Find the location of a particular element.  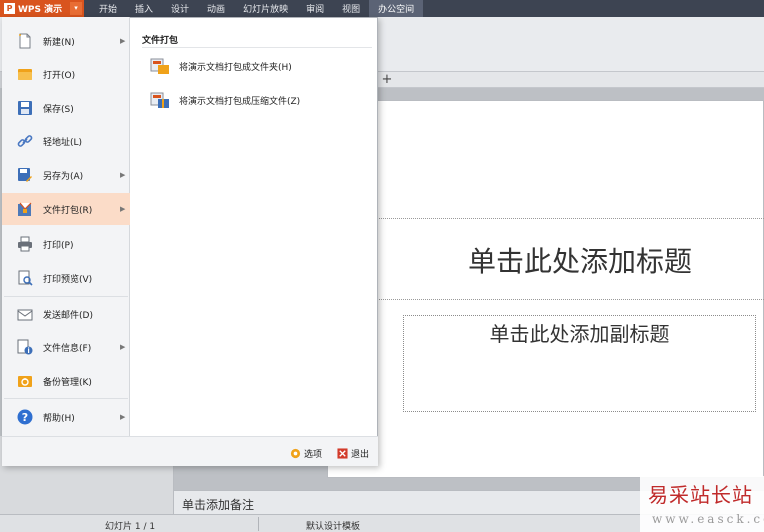

mail-icon is located at coordinates (25, 315).